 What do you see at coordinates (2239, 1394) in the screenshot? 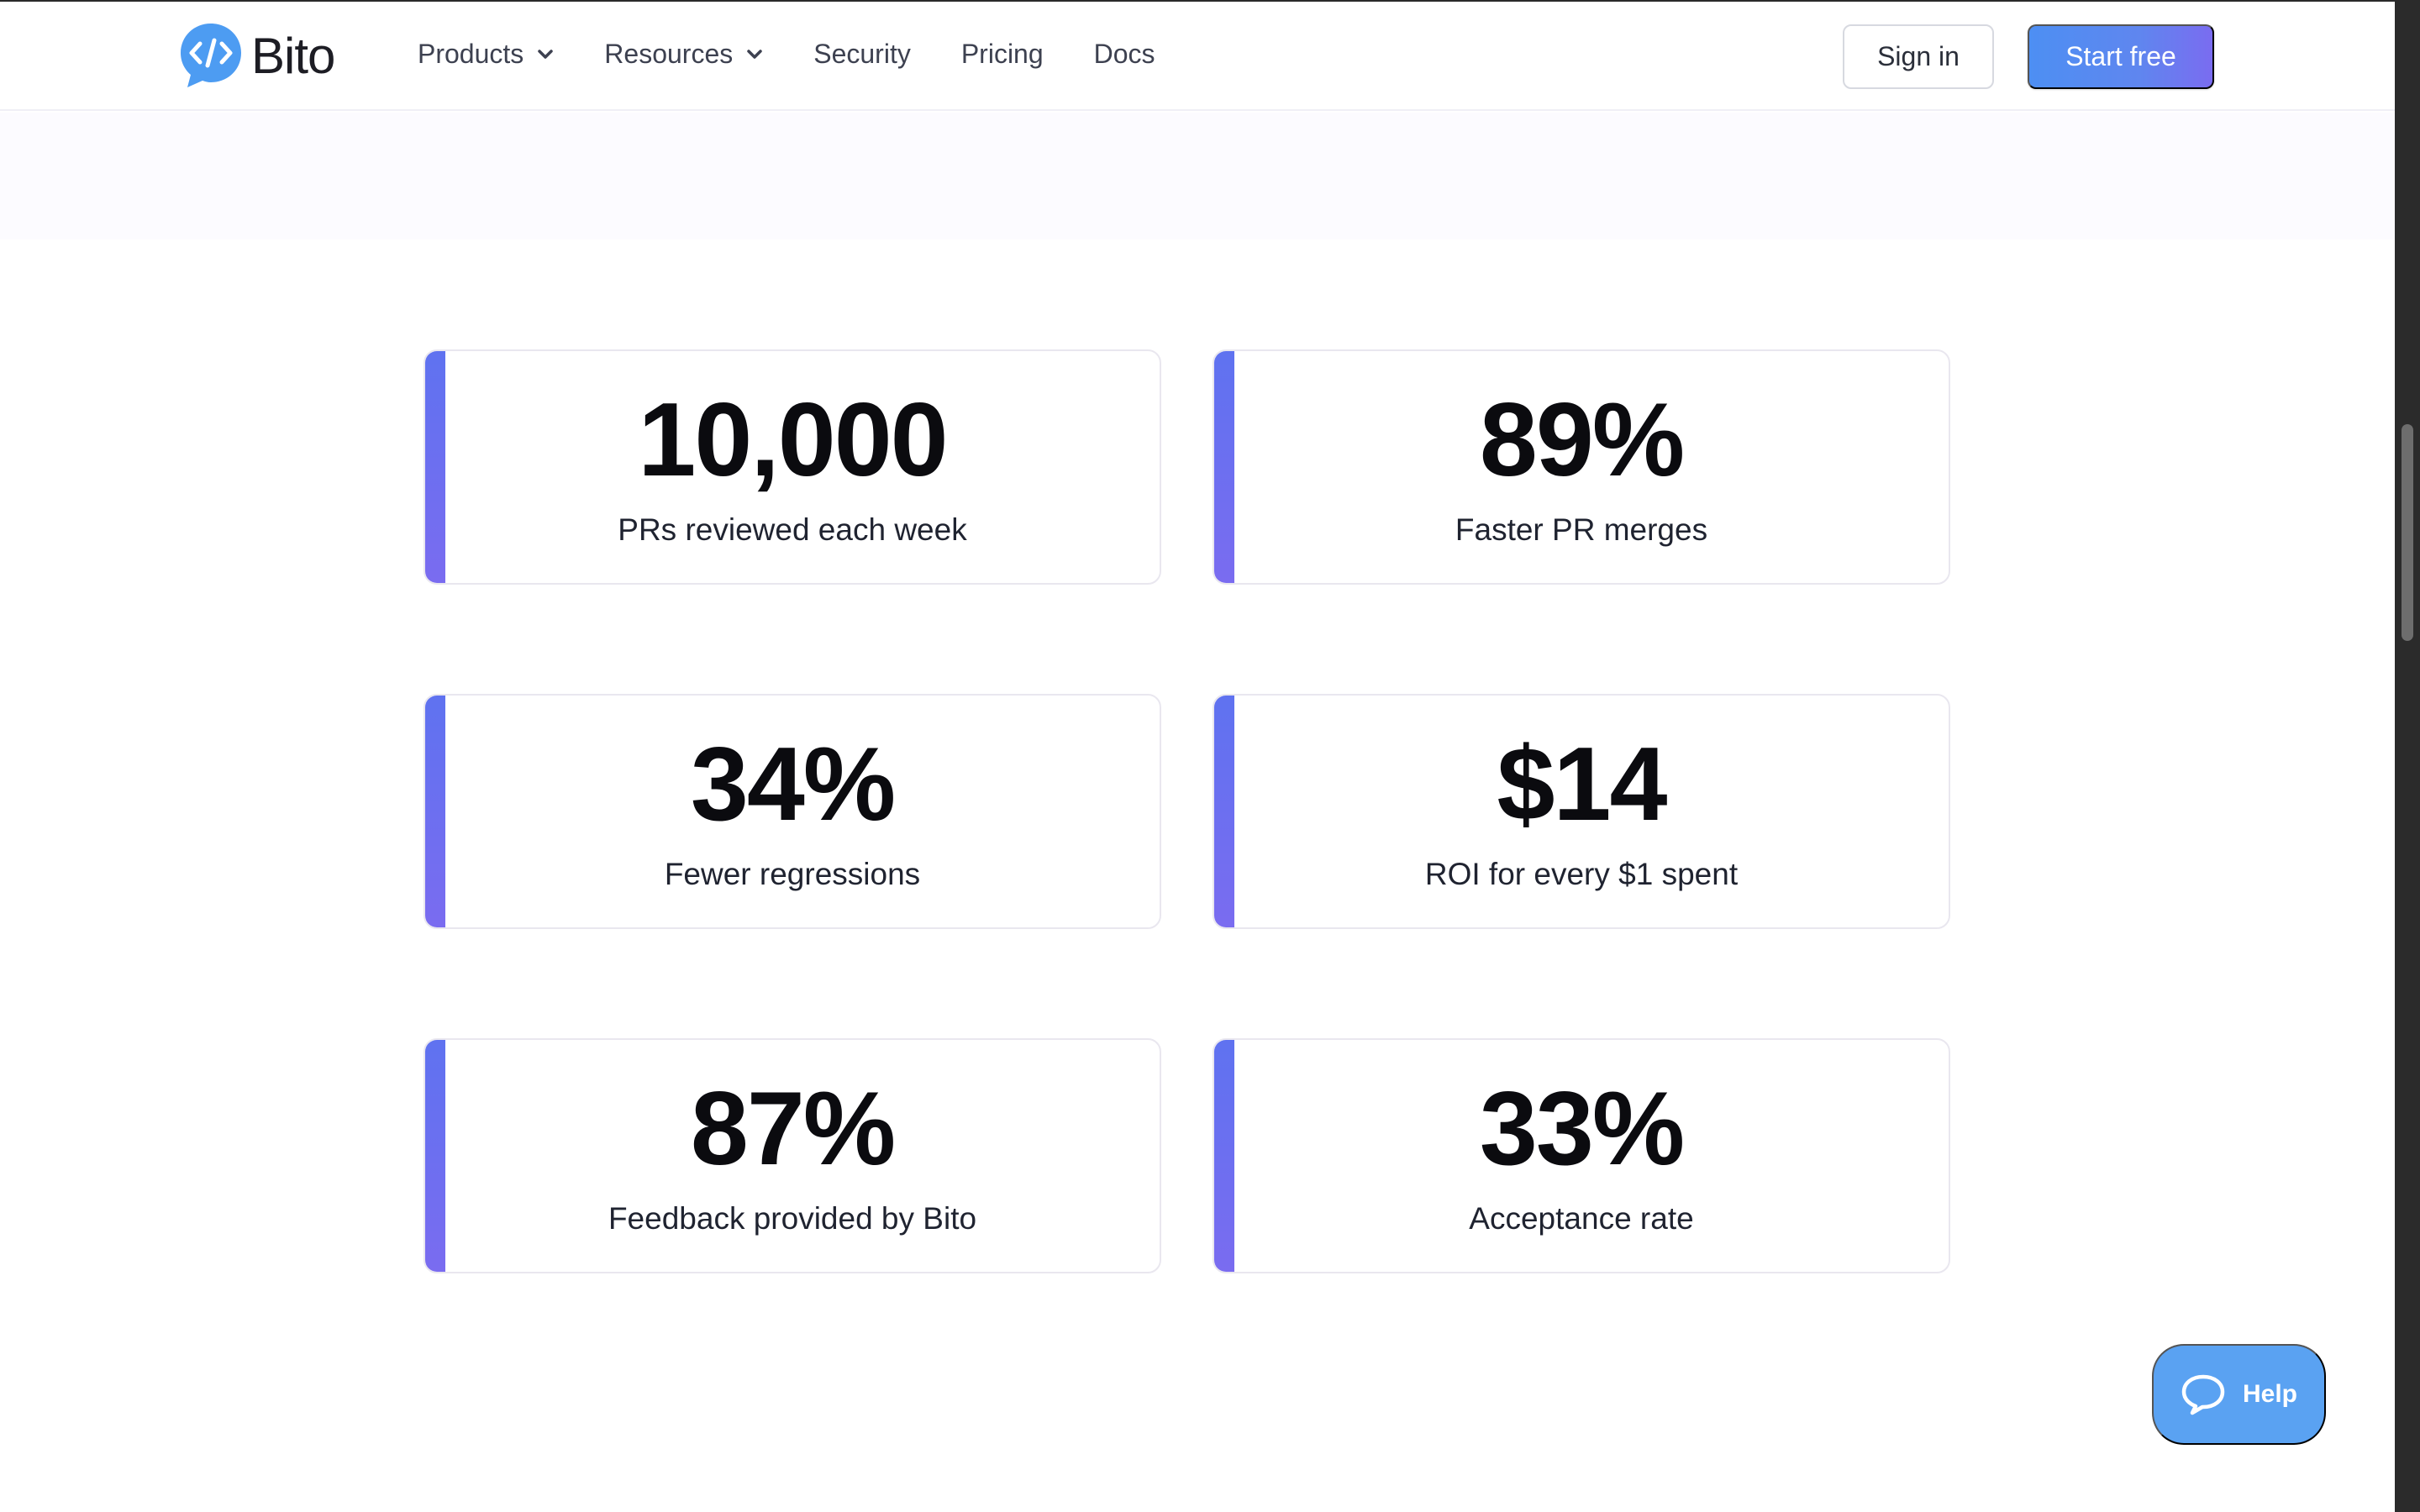
I see `help-button: Help` at bounding box center [2239, 1394].